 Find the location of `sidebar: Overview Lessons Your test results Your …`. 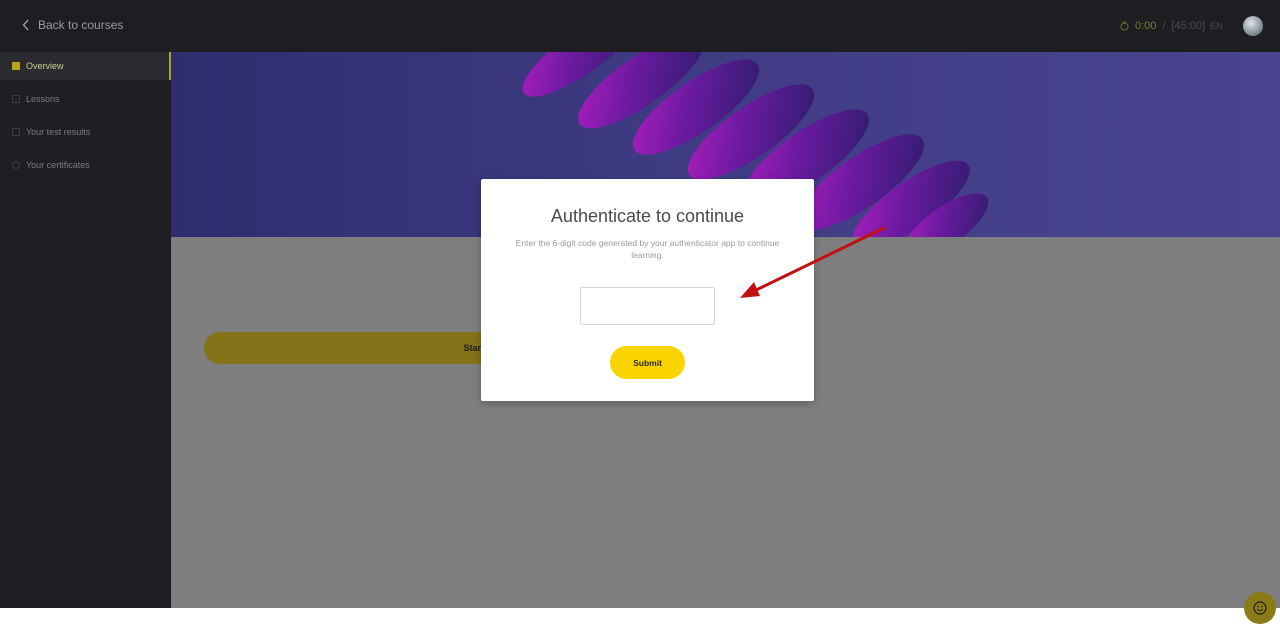

sidebar: Overview Lessons Your test results Your … is located at coordinates (85, 330).